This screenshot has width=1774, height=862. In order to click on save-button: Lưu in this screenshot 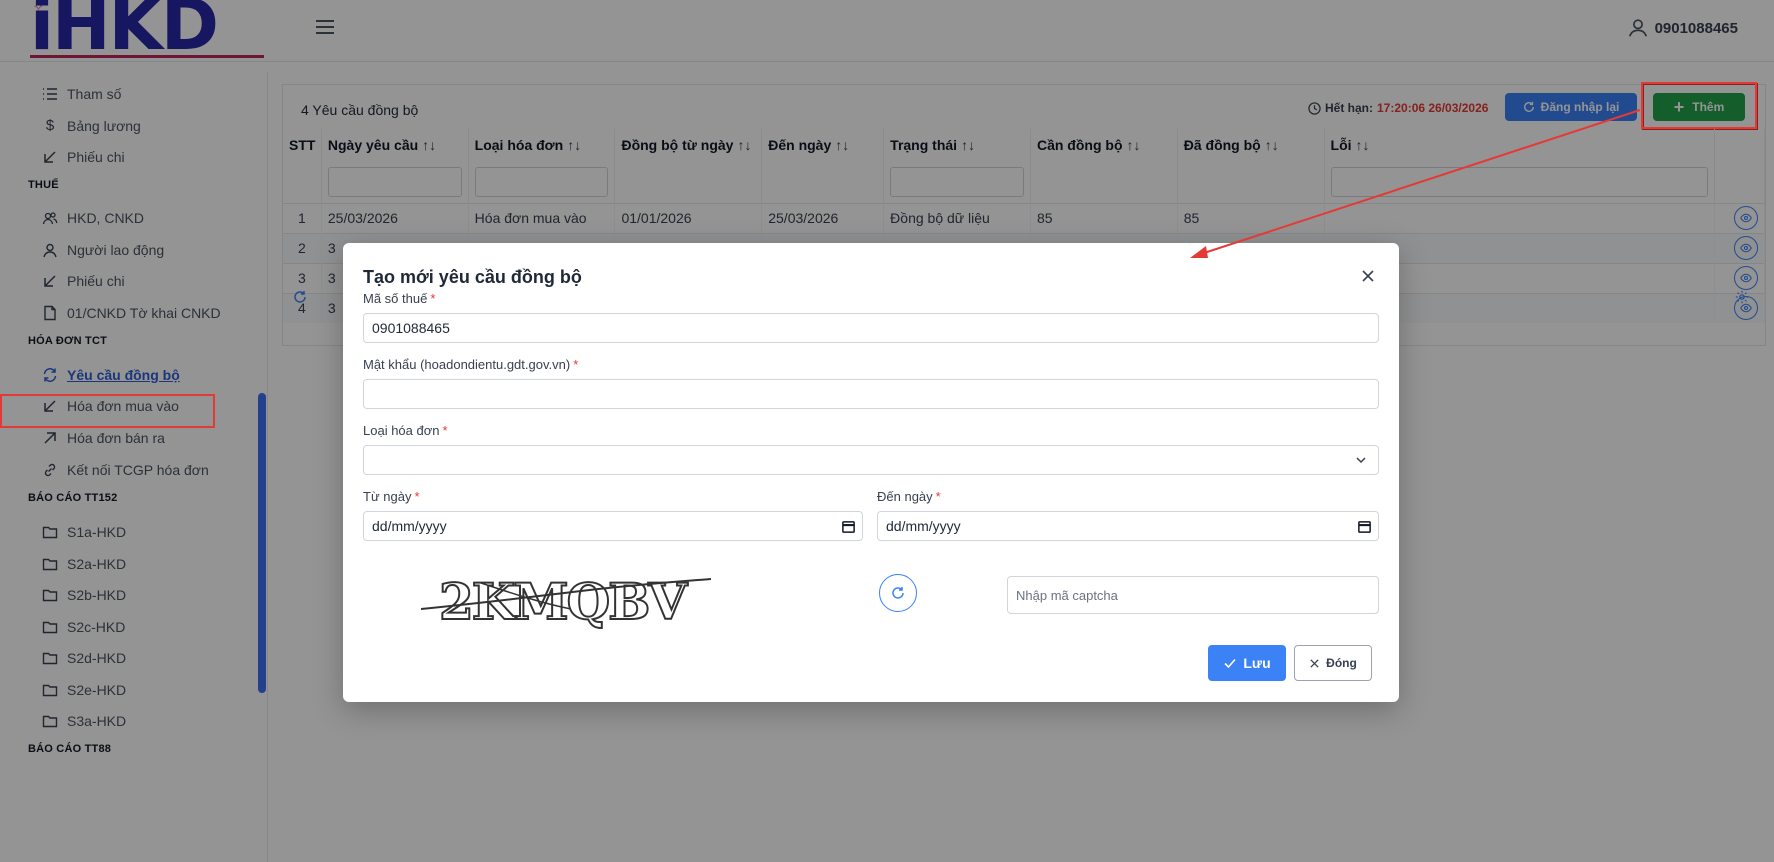, I will do `click(1247, 663)`.